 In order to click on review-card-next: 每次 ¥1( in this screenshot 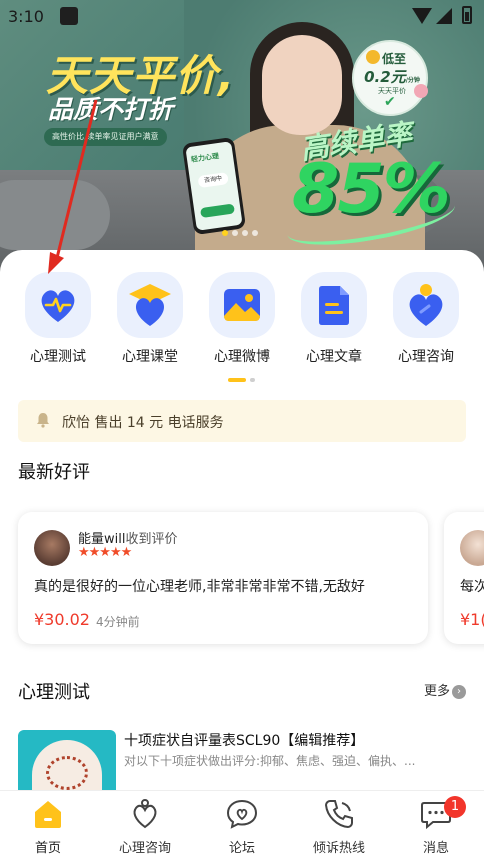, I will do `click(464, 578)`.